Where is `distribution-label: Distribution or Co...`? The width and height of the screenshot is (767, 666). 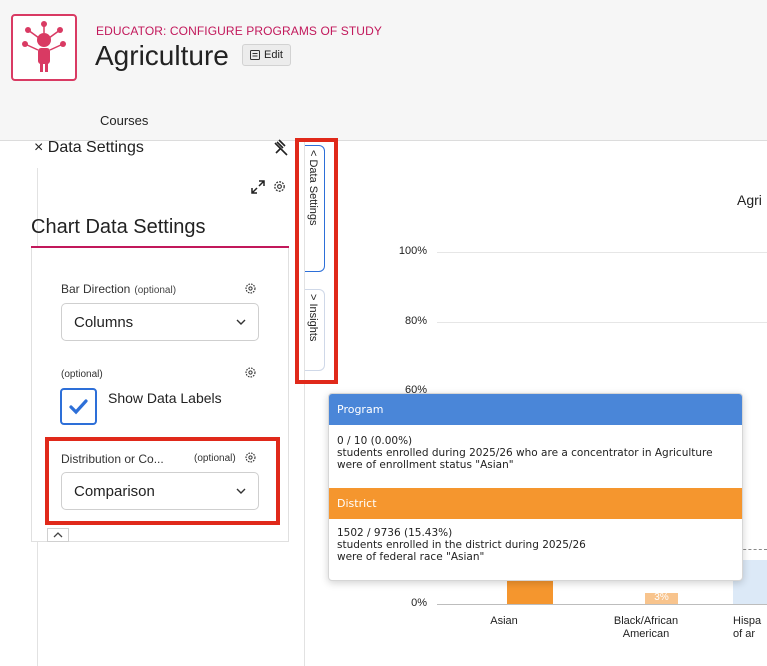 distribution-label: Distribution or Co... is located at coordinates (112, 459).